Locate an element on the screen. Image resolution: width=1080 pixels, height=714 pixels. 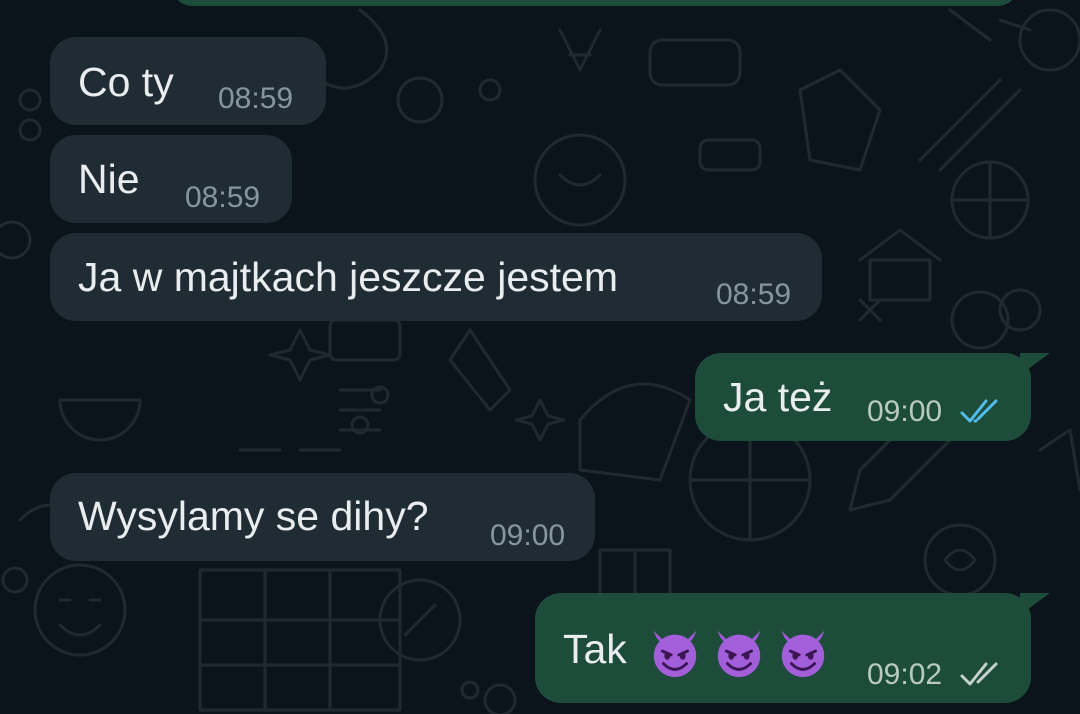
message-text: Ja w majtkach jeszcze jestem is located at coordinates (348, 277).